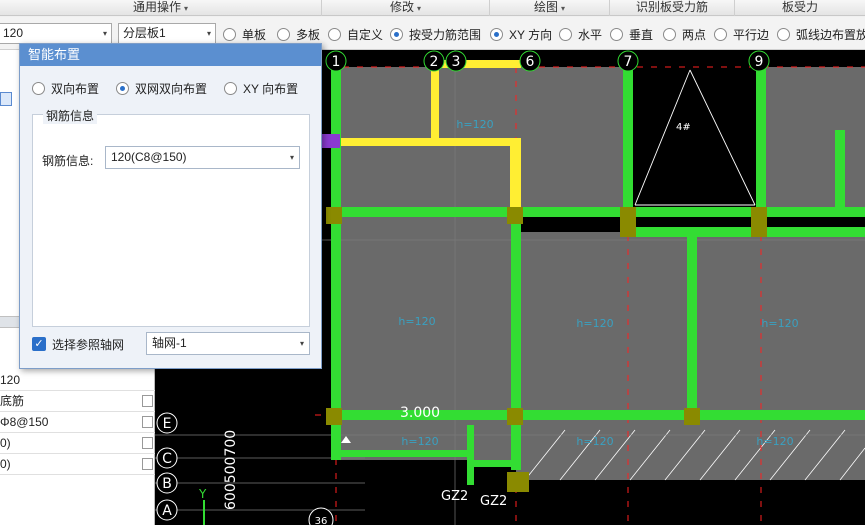 This screenshot has height=525, width=865. What do you see at coordinates (228, 343) in the screenshot?
I see `ref-axis-combo: 轴网-1 ▾` at bounding box center [228, 343].